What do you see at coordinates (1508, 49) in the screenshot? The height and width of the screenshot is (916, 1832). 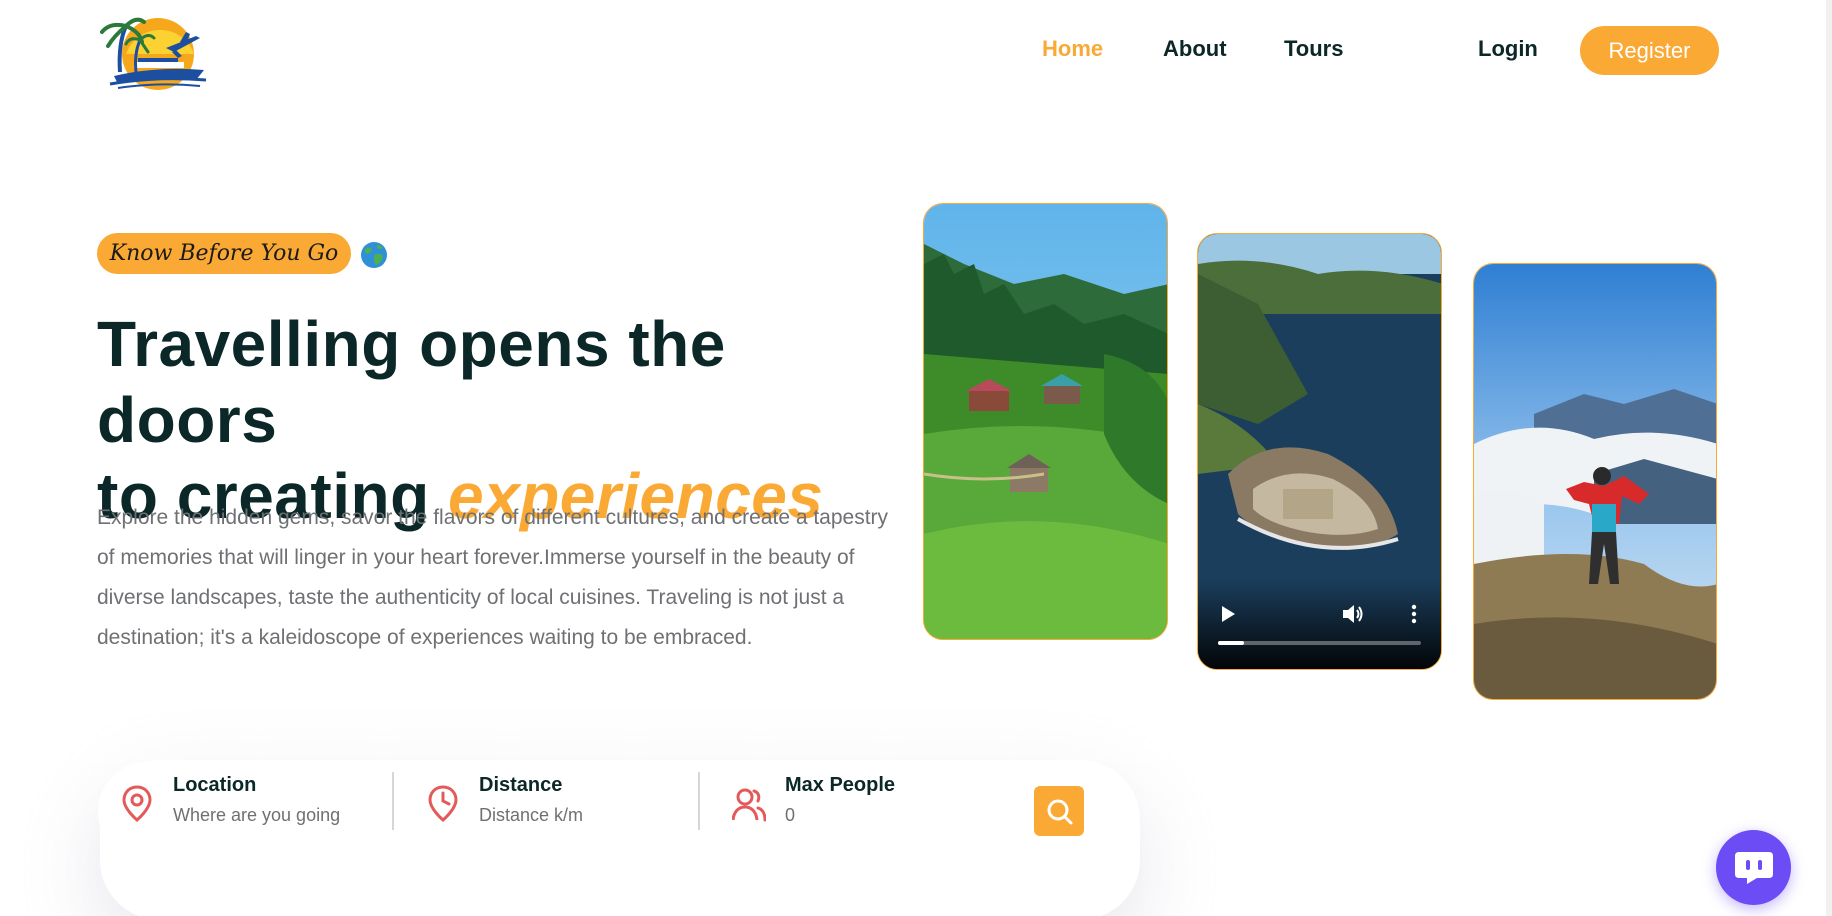 I see `login-button: Login` at bounding box center [1508, 49].